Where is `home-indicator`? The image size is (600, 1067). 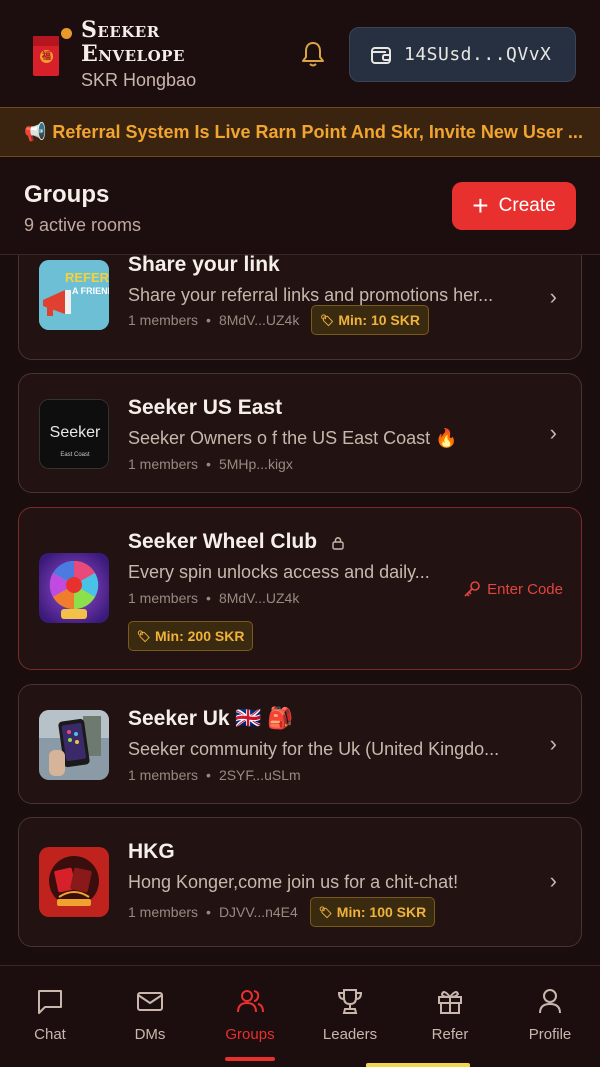
home-indicator is located at coordinates (418, 1065).